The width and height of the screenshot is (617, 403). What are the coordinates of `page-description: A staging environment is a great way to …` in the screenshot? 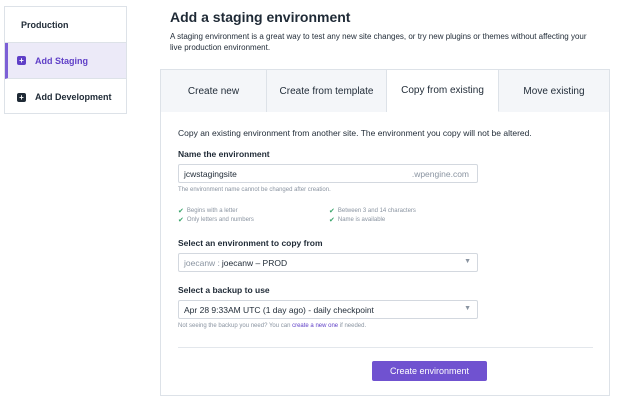 It's located at (378, 42).